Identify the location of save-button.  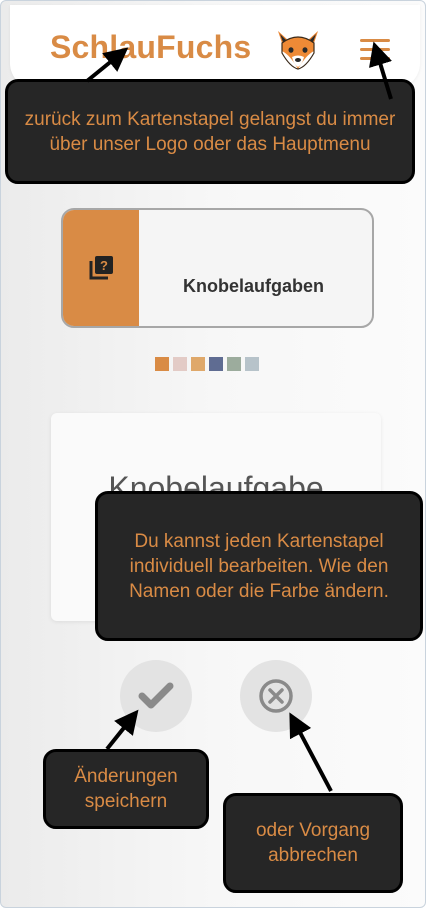
(156, 696).